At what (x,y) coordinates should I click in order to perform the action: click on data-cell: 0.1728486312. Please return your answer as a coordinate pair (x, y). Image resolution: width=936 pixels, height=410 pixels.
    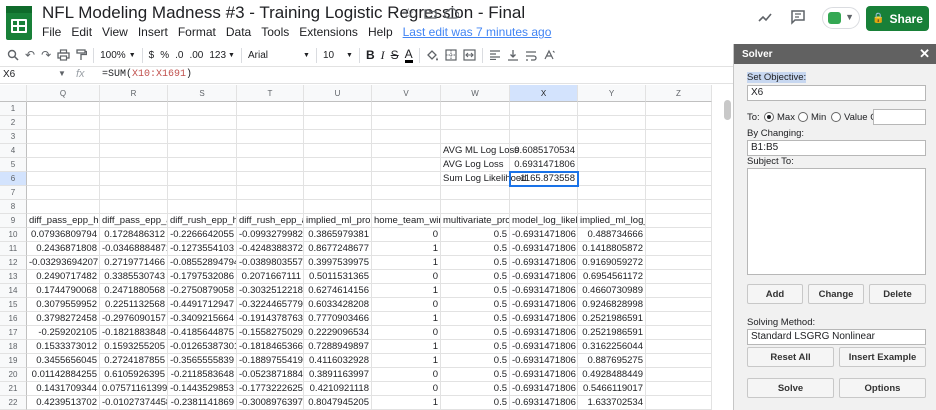
    Looking at the image, I should click on (134, 235).